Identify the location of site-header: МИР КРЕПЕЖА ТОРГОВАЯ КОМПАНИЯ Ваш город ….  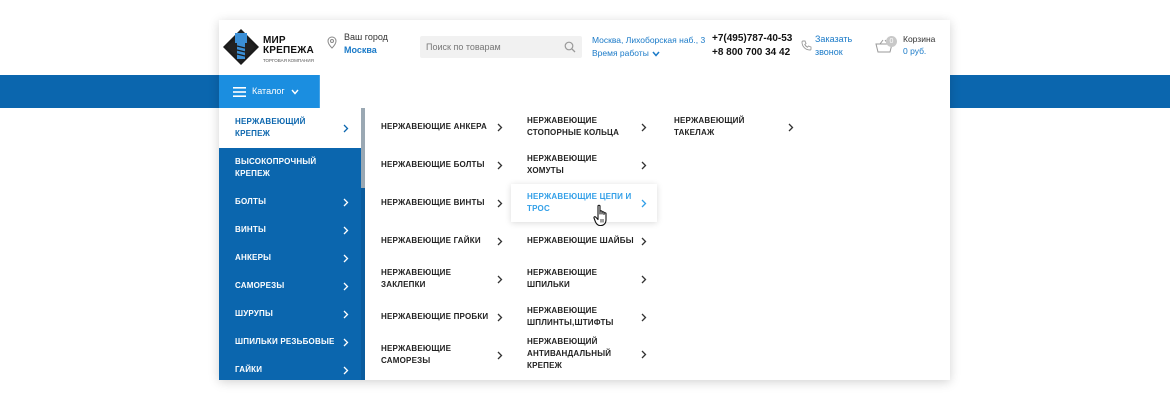
(584, 47).